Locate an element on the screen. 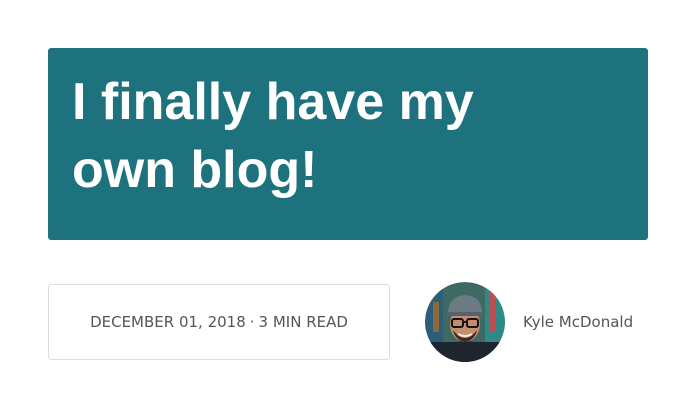 This screenshot has width=696, height=410. avatar is located at coordinates (465, 322).